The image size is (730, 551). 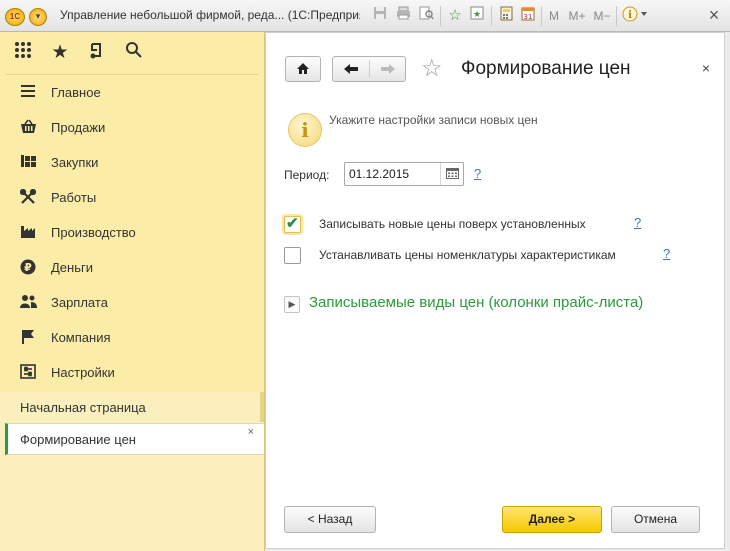 I want to click on calendar-picker-icon, so click(x=451, y=174).